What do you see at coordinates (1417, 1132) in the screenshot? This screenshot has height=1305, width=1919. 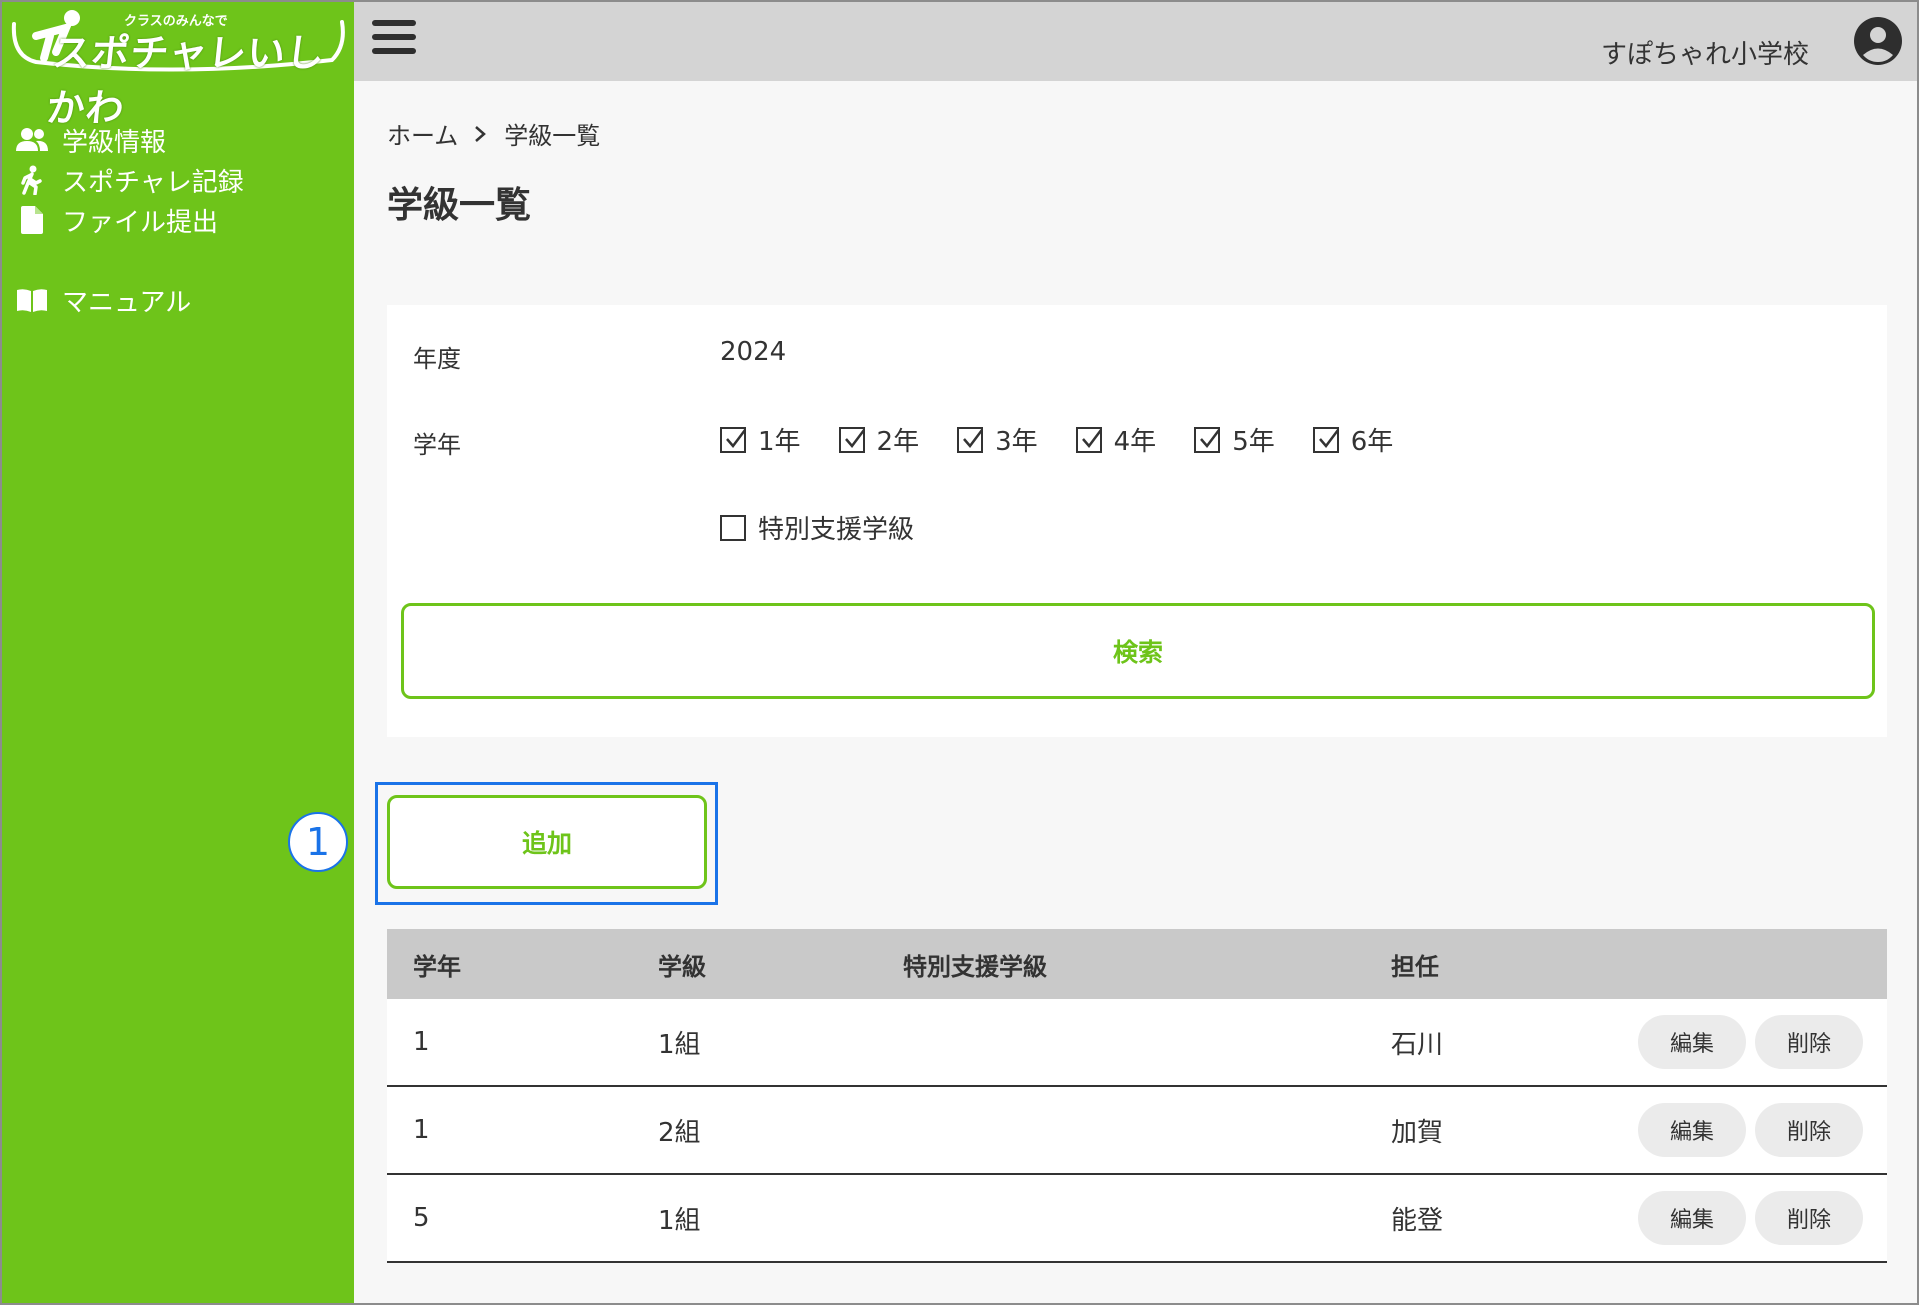 I see `cell-teacher: 加賀` at bounding box center [1417, 1132].